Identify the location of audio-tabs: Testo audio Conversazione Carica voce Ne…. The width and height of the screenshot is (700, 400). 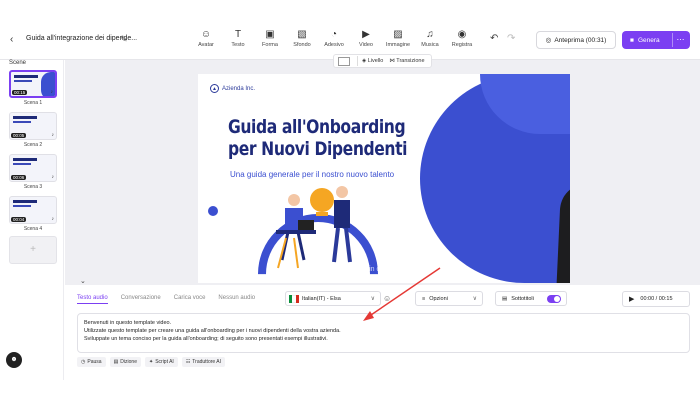
(166, 299).